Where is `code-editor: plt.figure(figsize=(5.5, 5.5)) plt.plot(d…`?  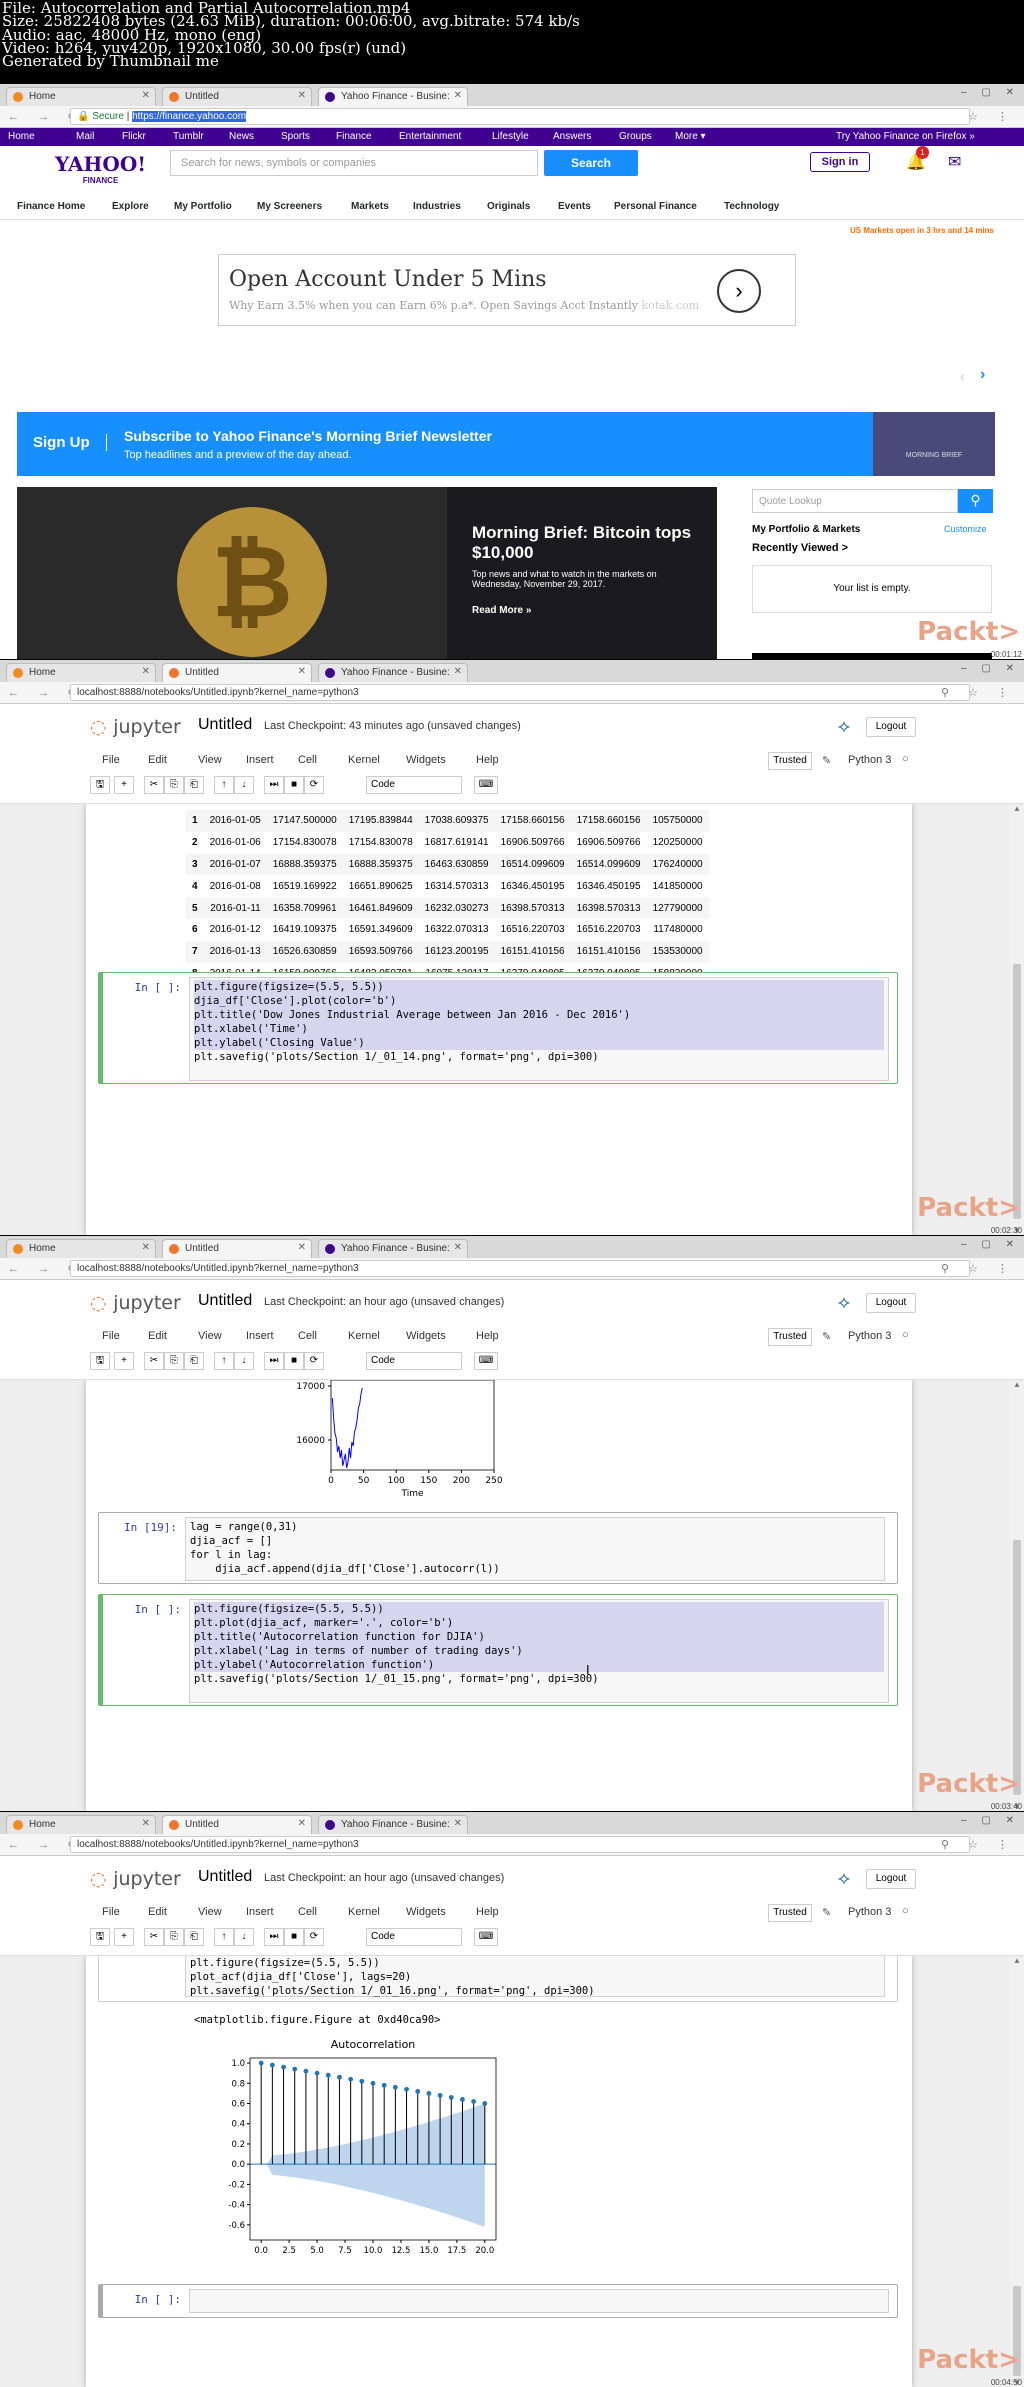 code-editor: plt.figure(figsize=(5.5, 5.5)) plt.plot(d… is located at coordinates (539, 1651).